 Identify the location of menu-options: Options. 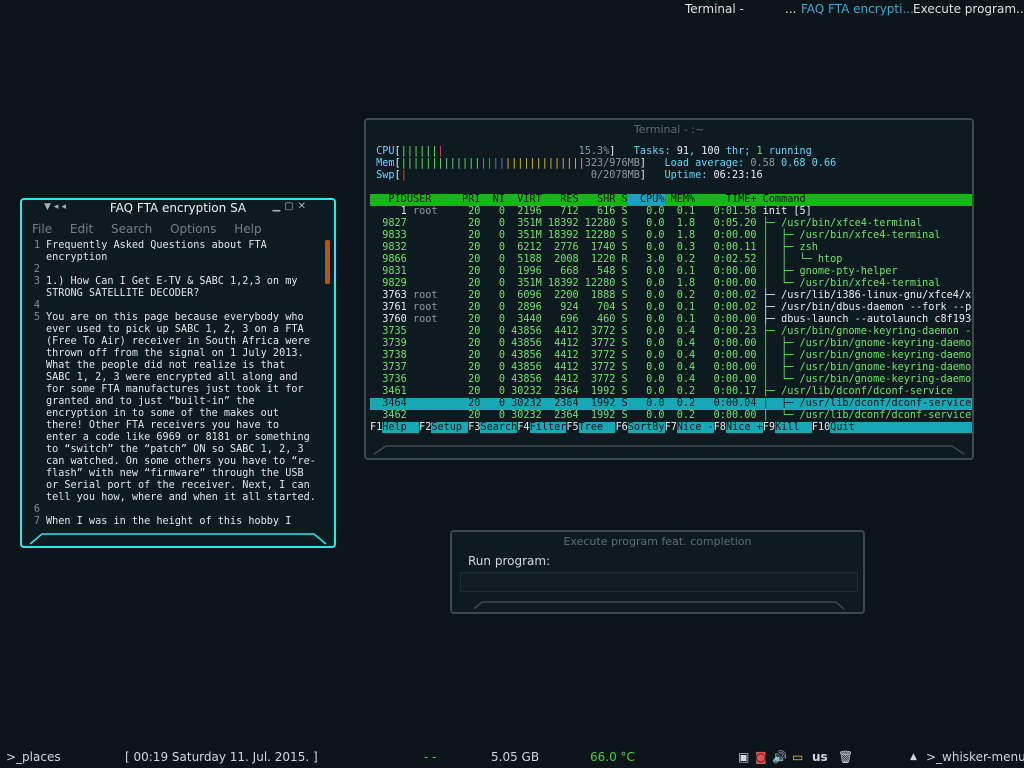
(193, 229).